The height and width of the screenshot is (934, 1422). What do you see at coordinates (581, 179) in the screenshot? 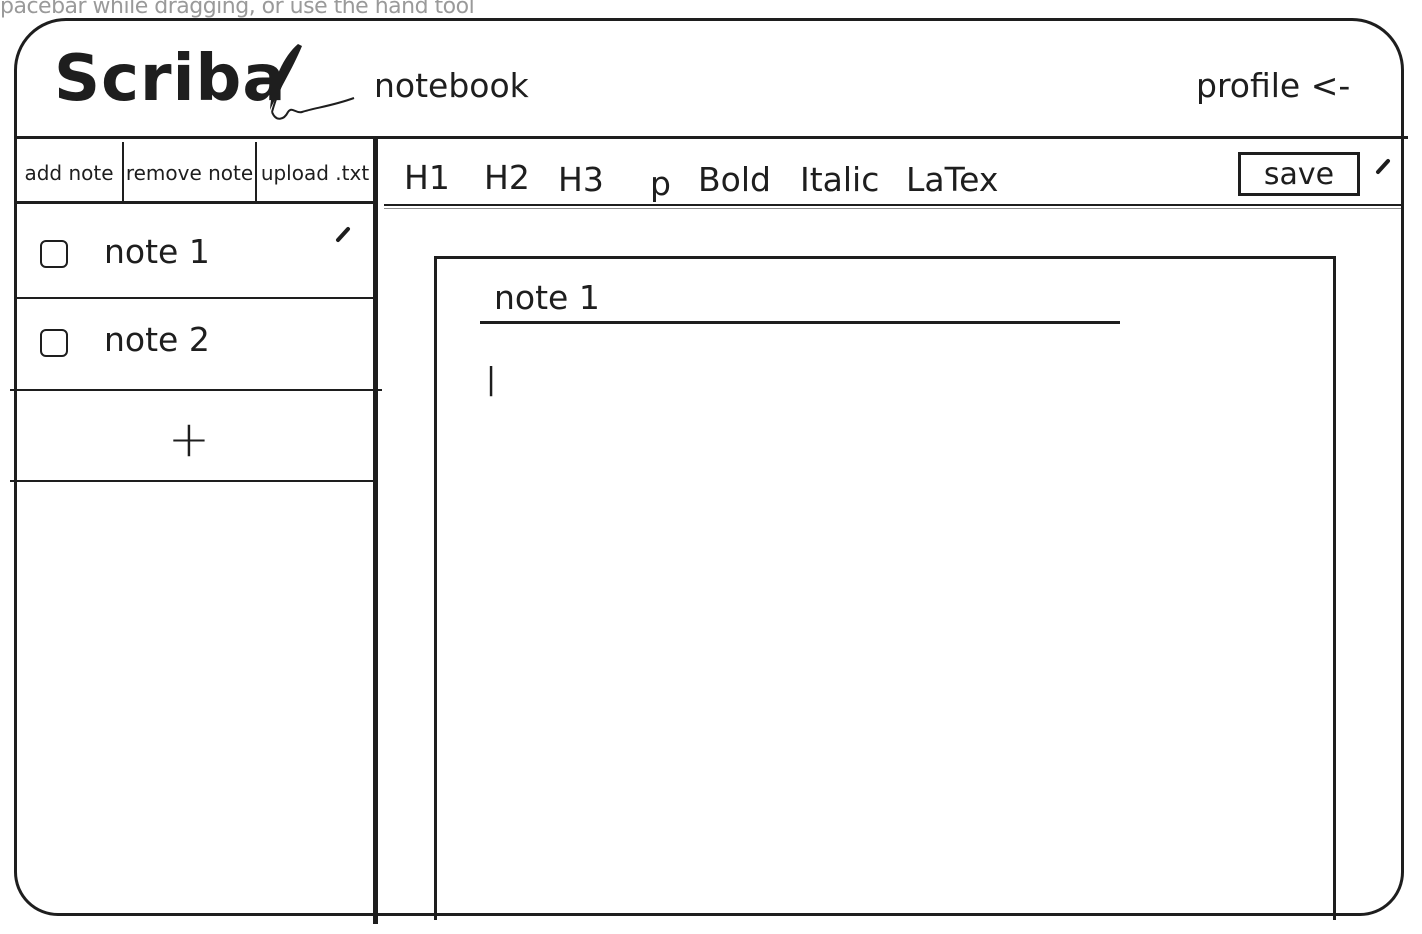
I see `format-h3-button: H3` at bounding box center [581, 179].